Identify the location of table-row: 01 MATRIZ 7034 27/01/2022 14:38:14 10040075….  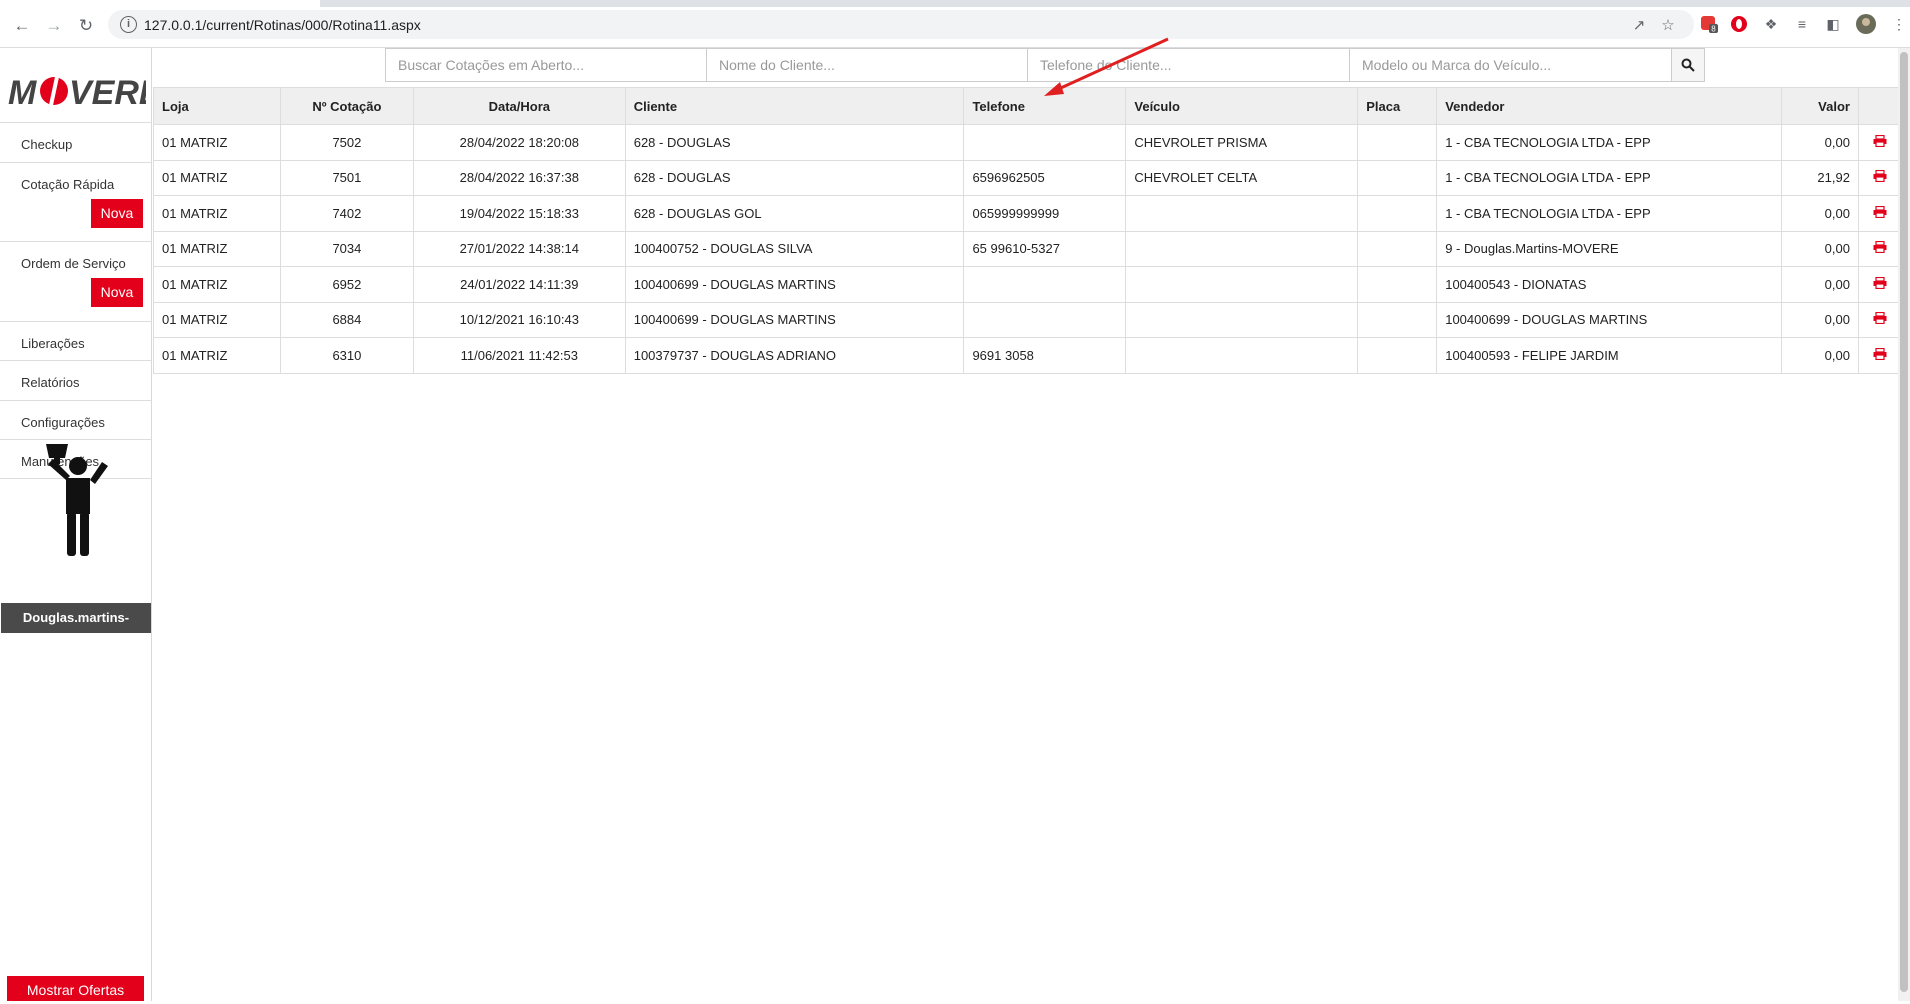
(1028, 248).